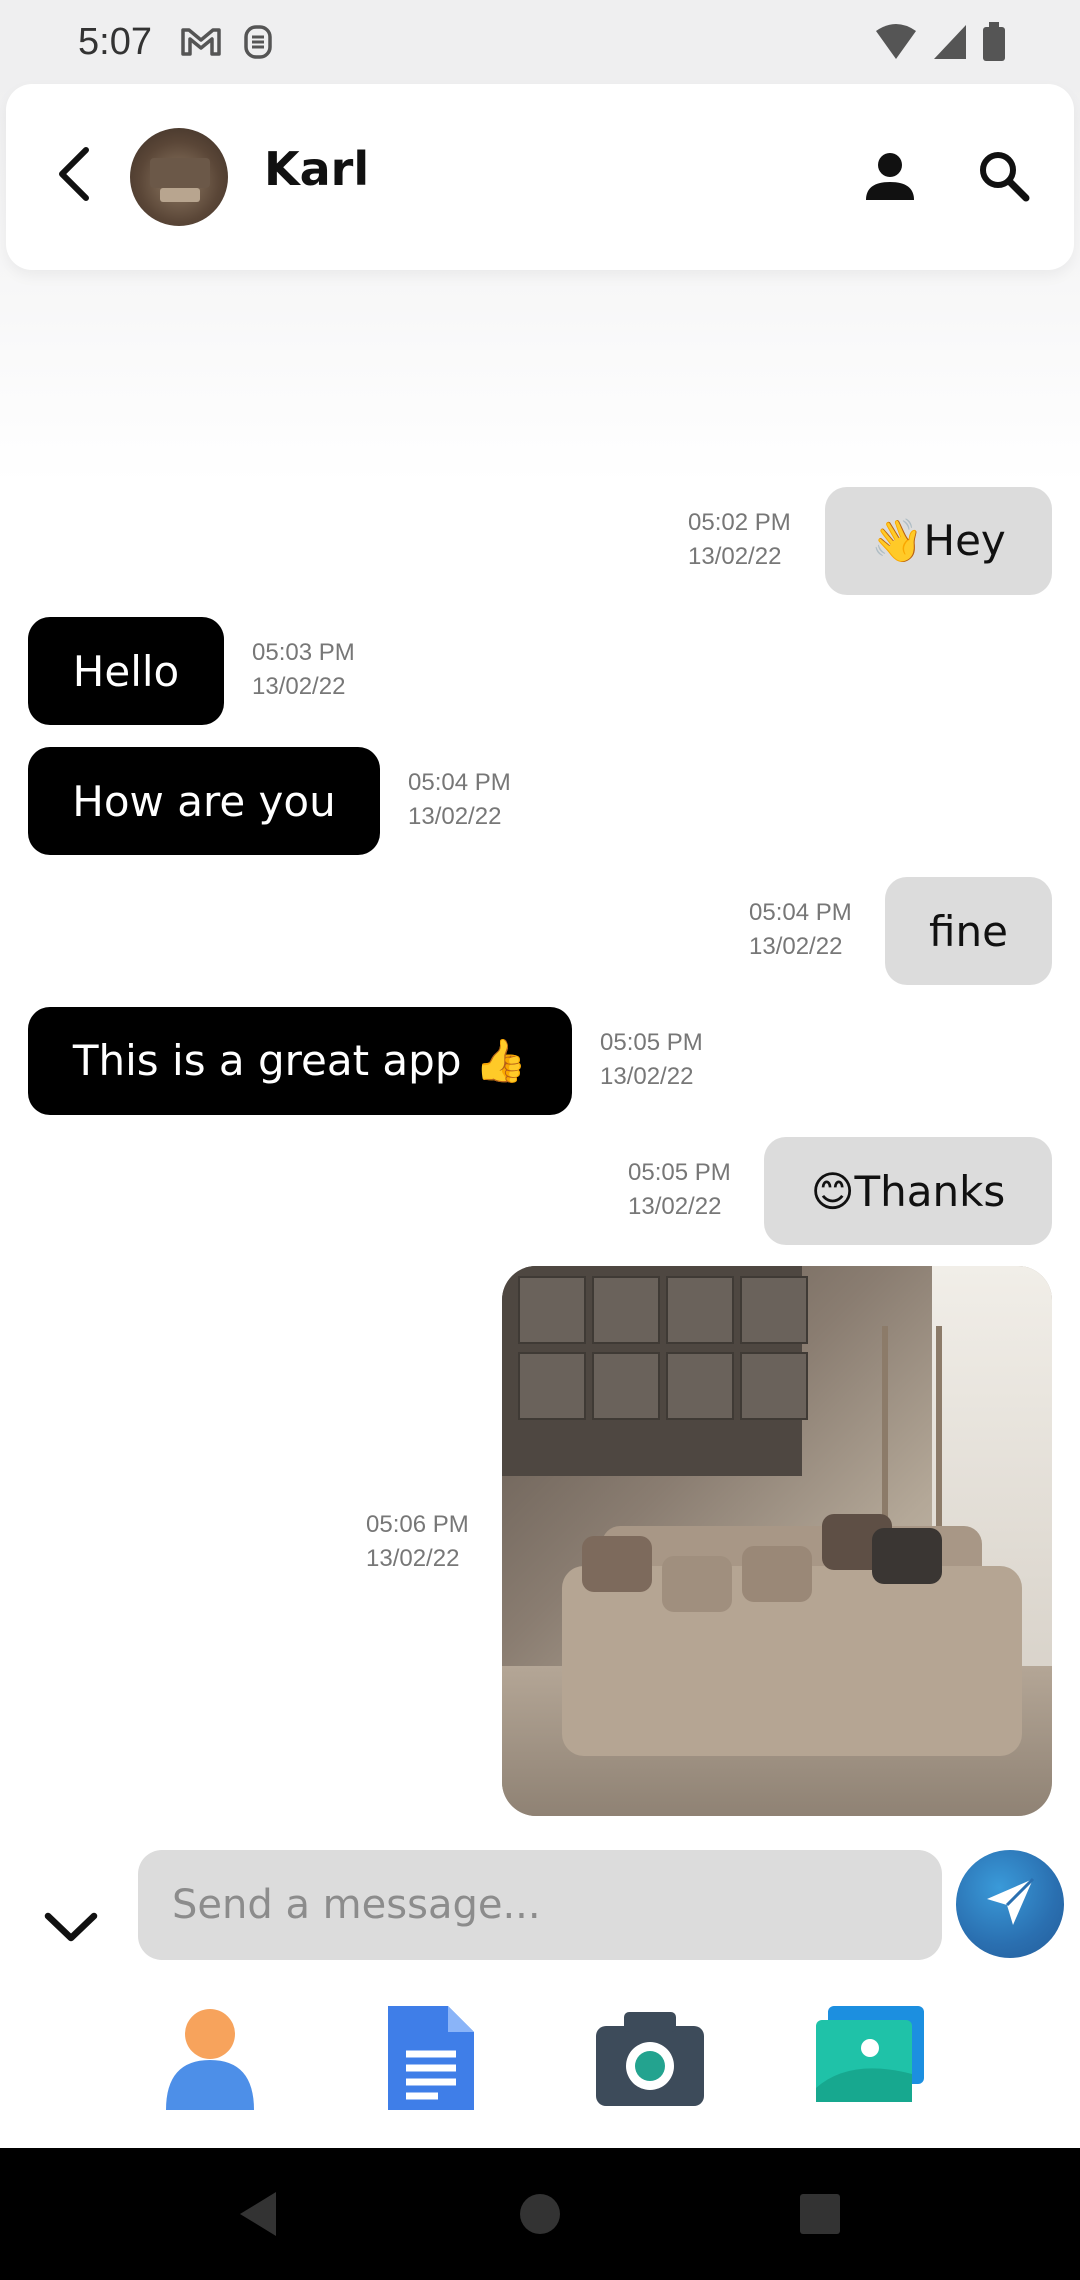  I want to click on nav-home-icon, so click(540, 2216).